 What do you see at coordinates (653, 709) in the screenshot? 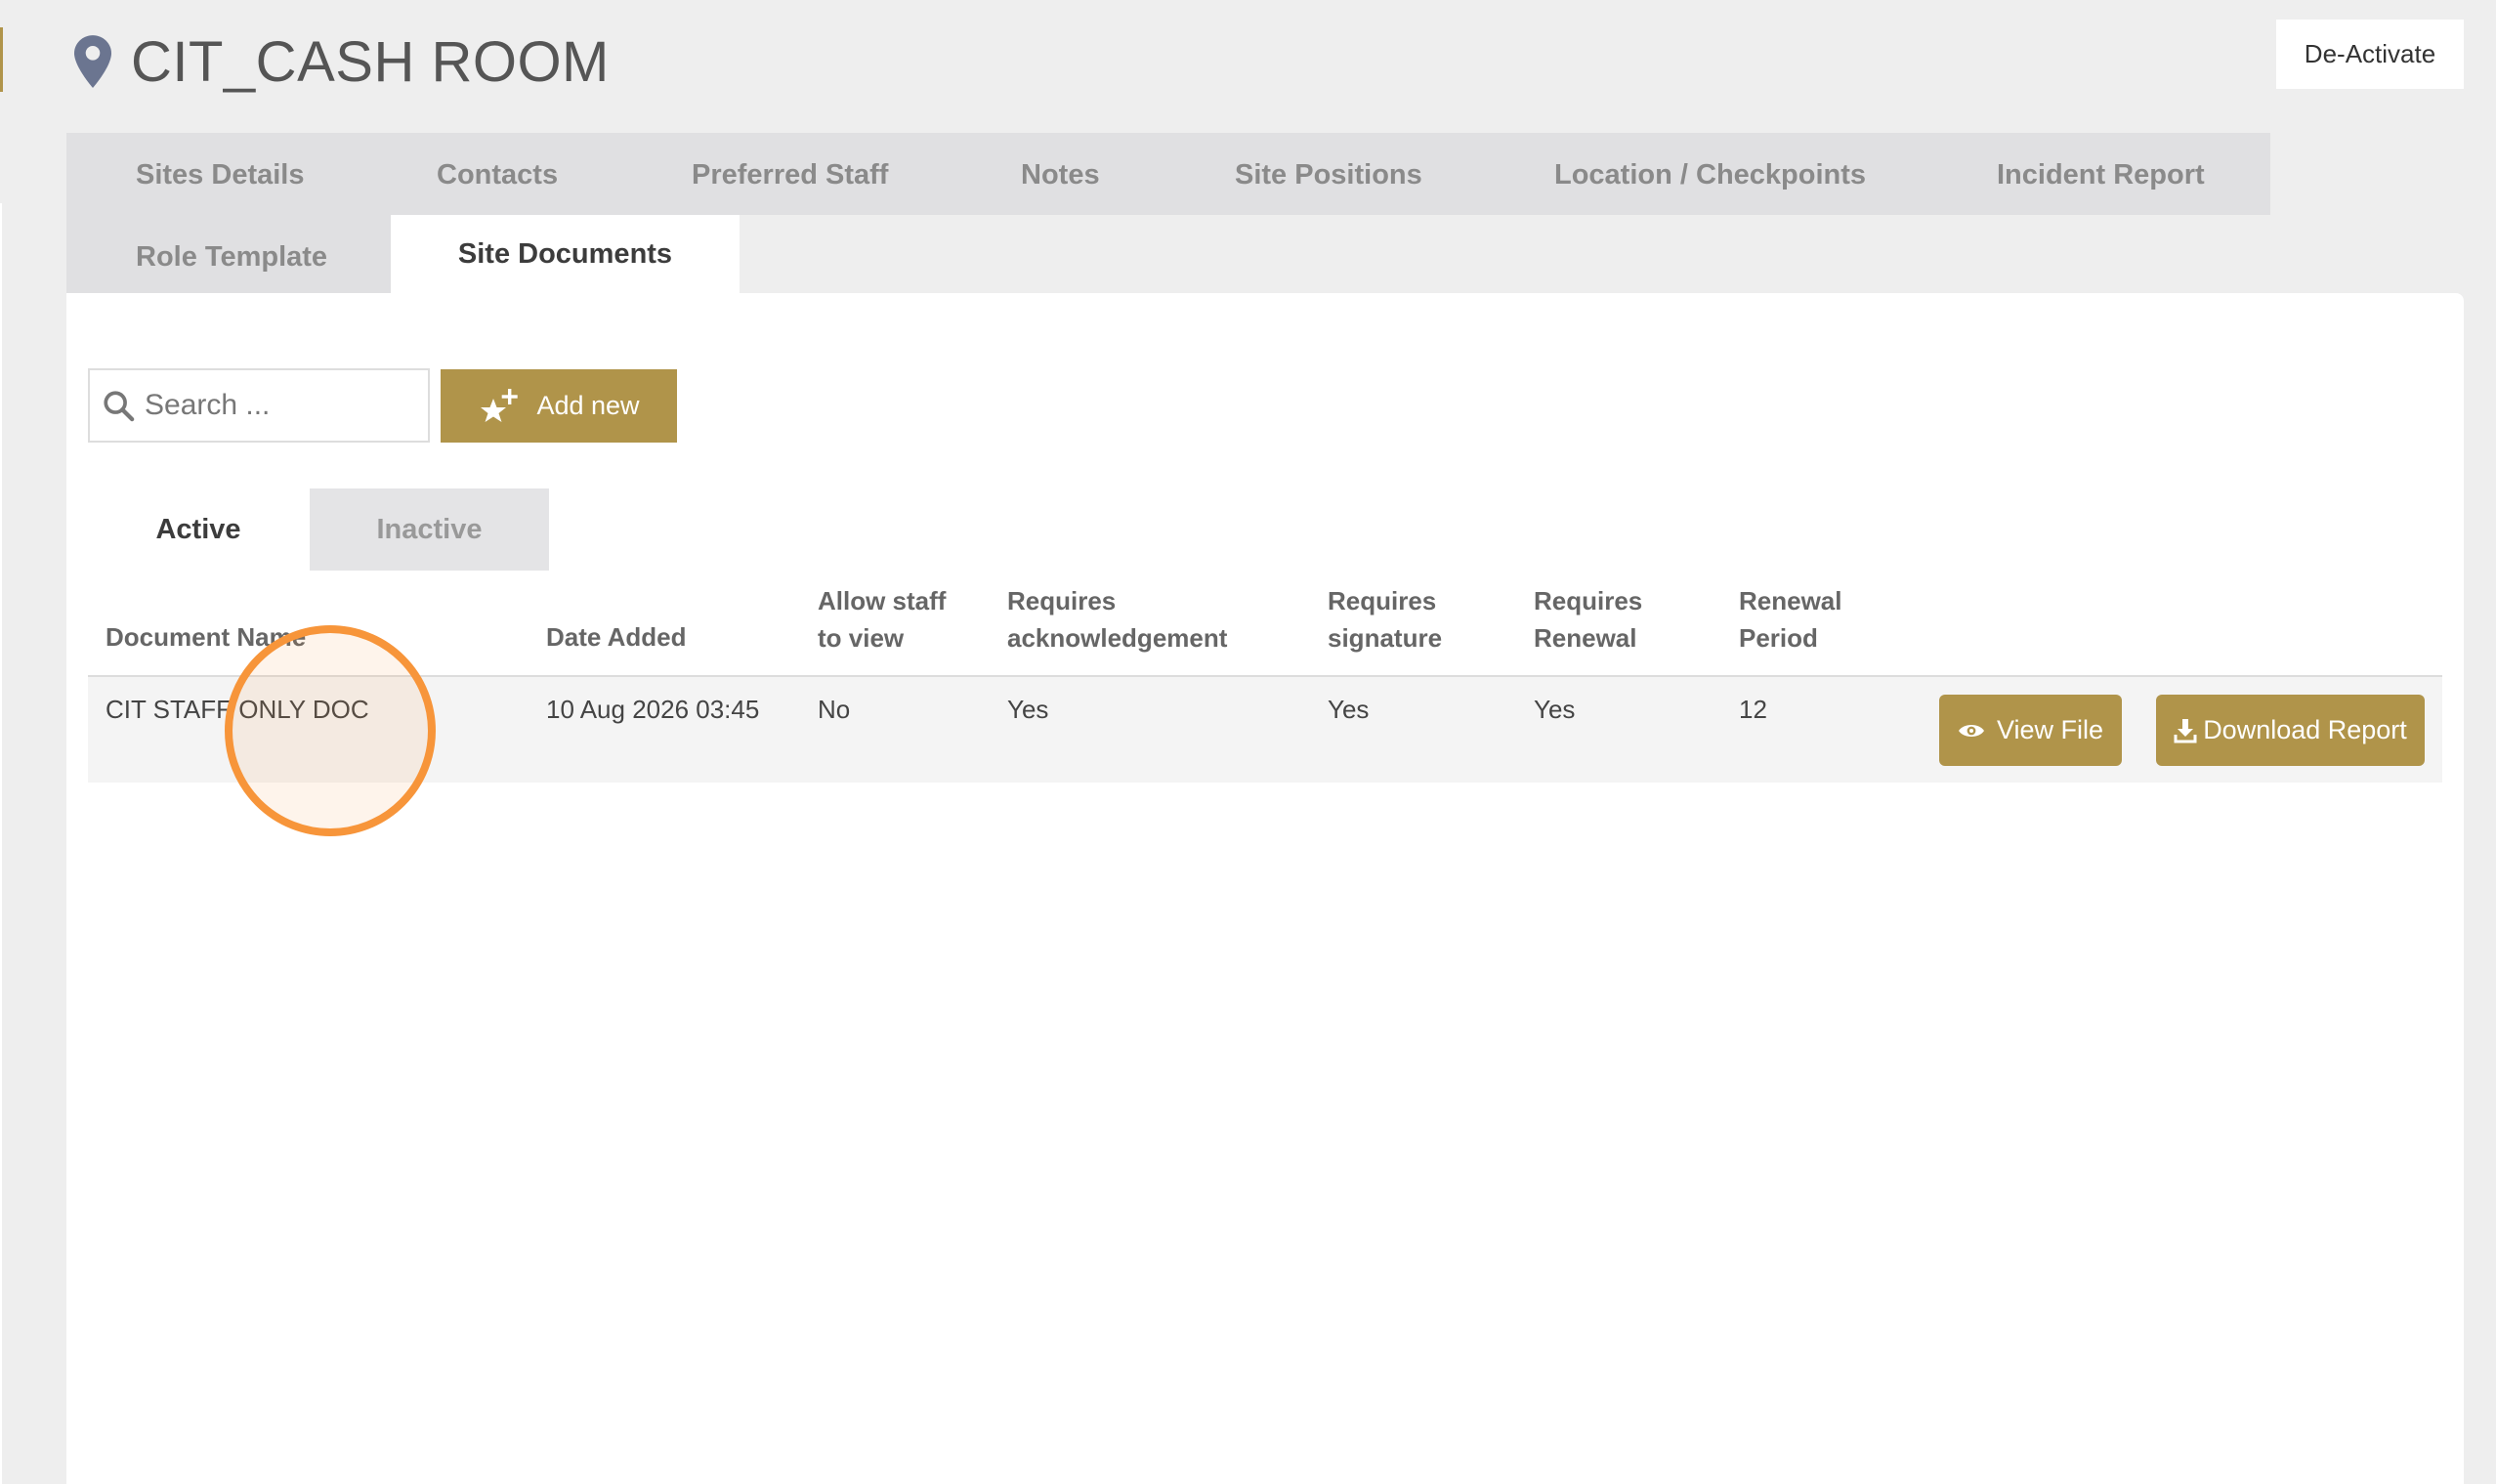
I see `cell-date-added: 10 Aug 2026 03:45` at bounding box center [653, 709].